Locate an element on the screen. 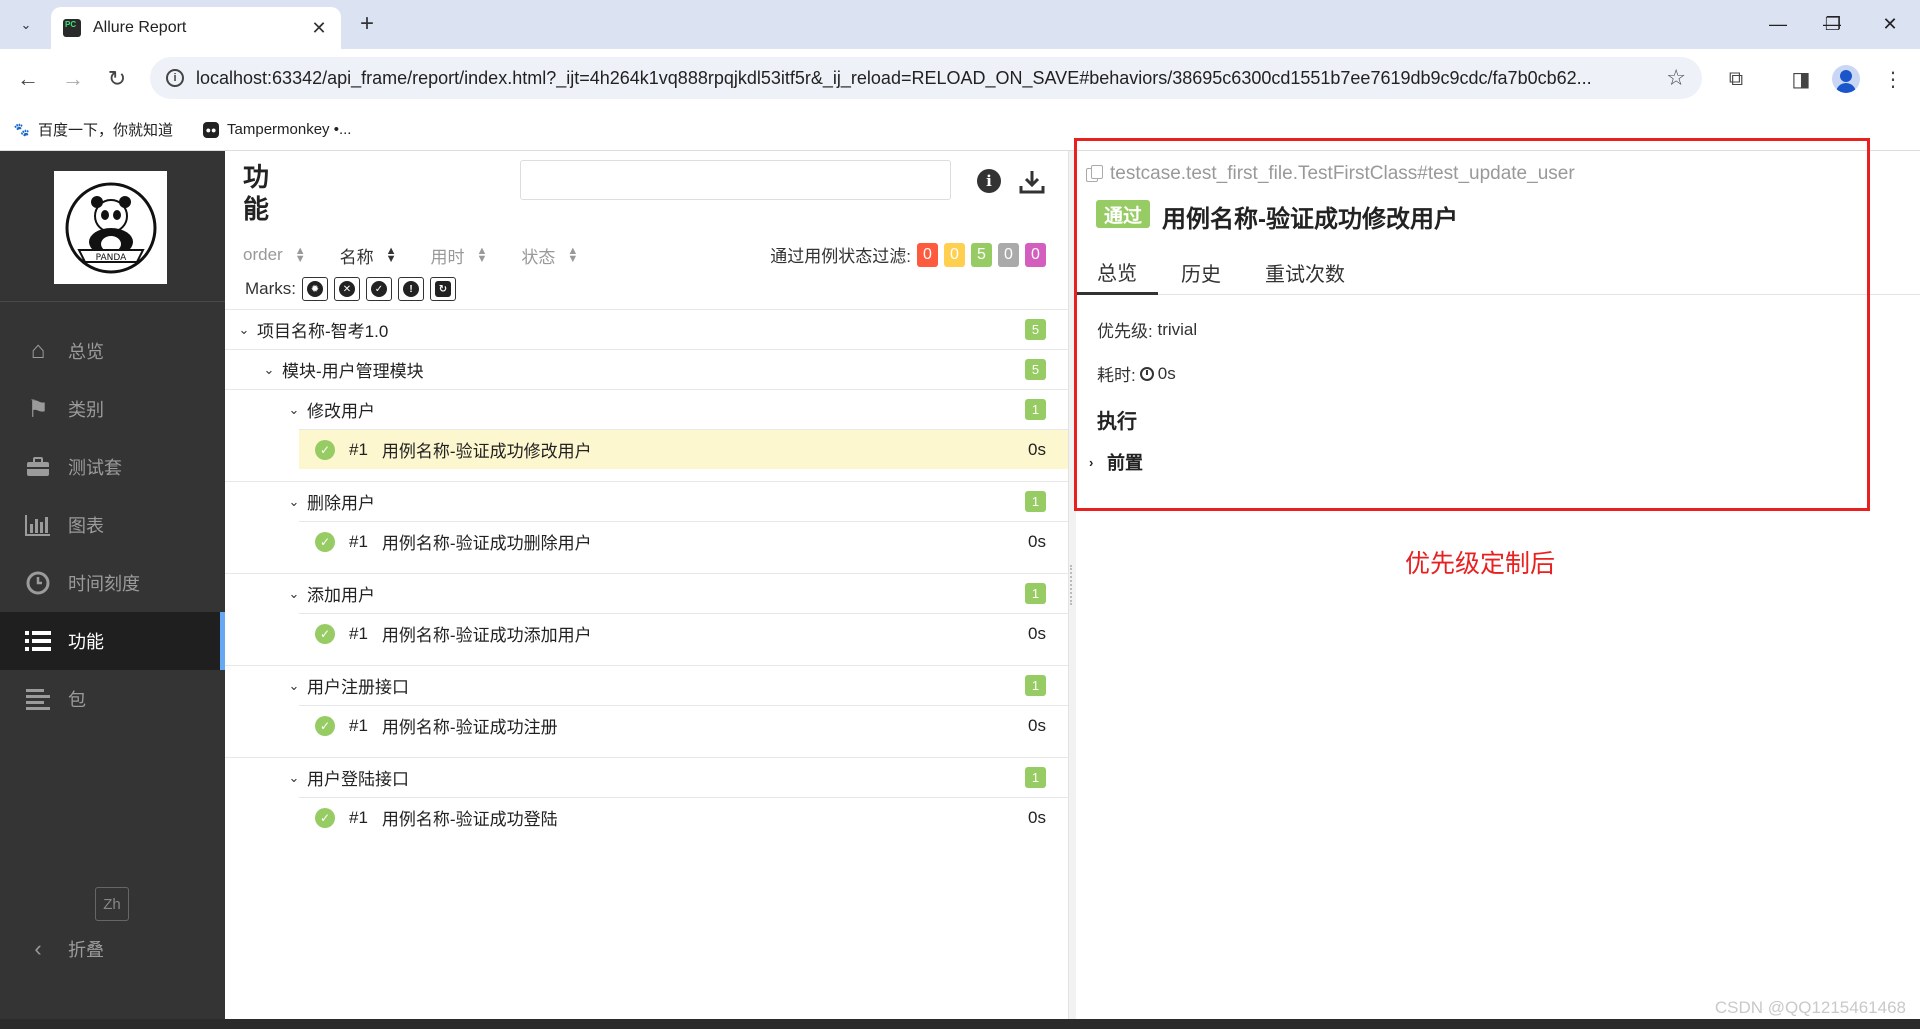  splitter-grip-icon is located at coordinates (1072, 585).